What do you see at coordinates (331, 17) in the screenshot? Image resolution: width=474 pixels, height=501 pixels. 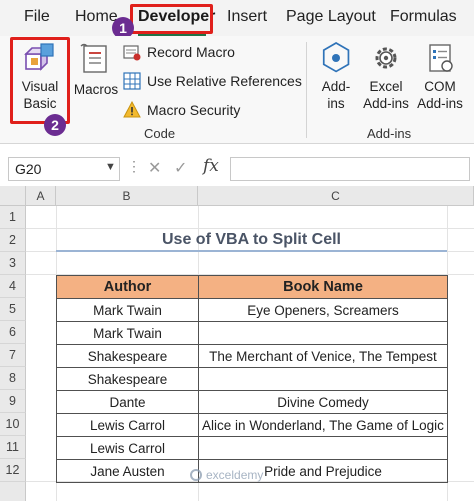 I see `tab-page-layout: Page Layout` at bounding box center [331, 17].